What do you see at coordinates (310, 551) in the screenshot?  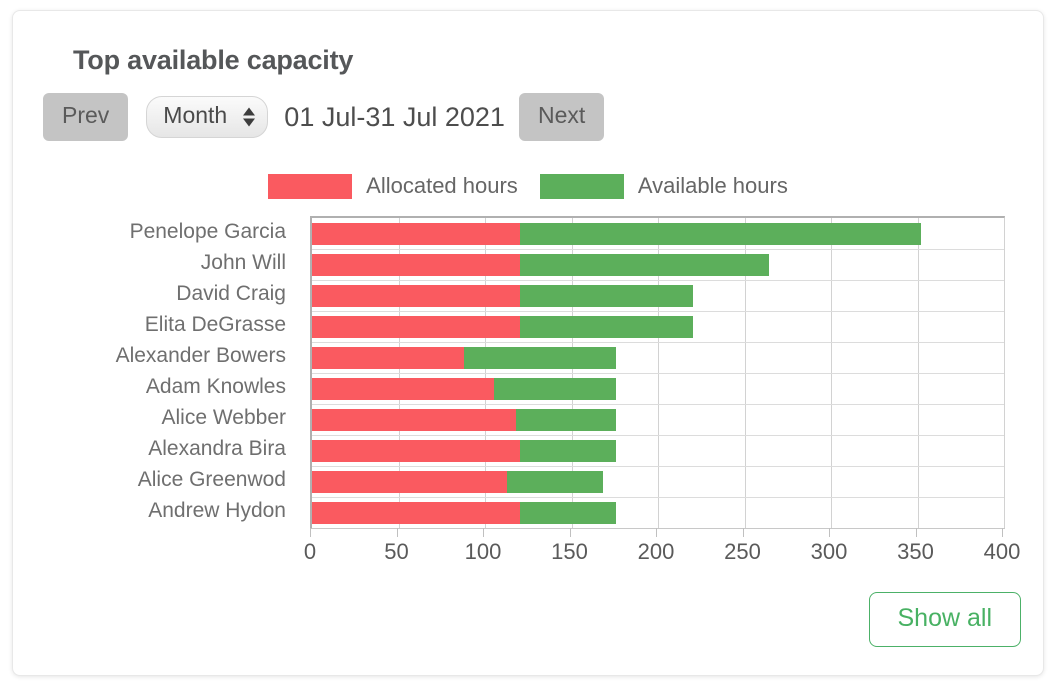 I see `x-axis-ticklabel: 0` at bounding box center [310, 551].